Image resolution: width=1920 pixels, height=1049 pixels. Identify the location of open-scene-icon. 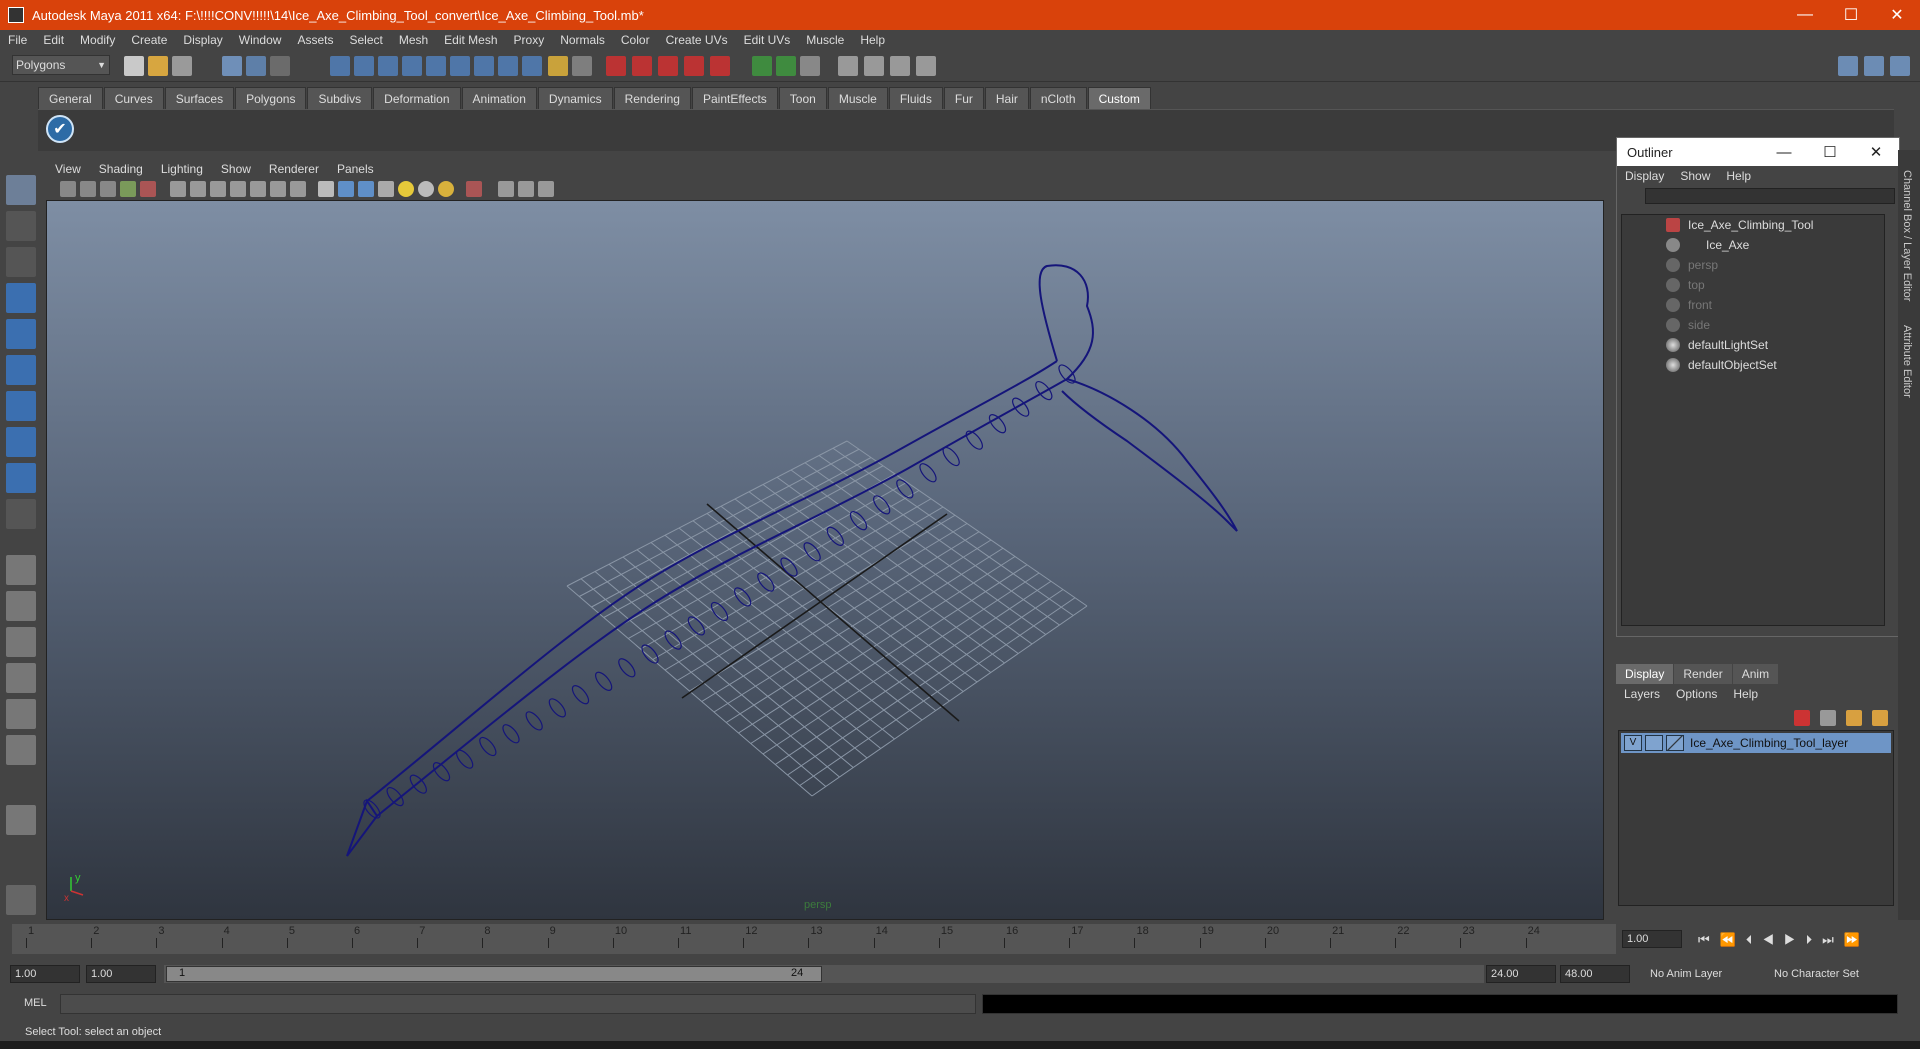
(158, 66).